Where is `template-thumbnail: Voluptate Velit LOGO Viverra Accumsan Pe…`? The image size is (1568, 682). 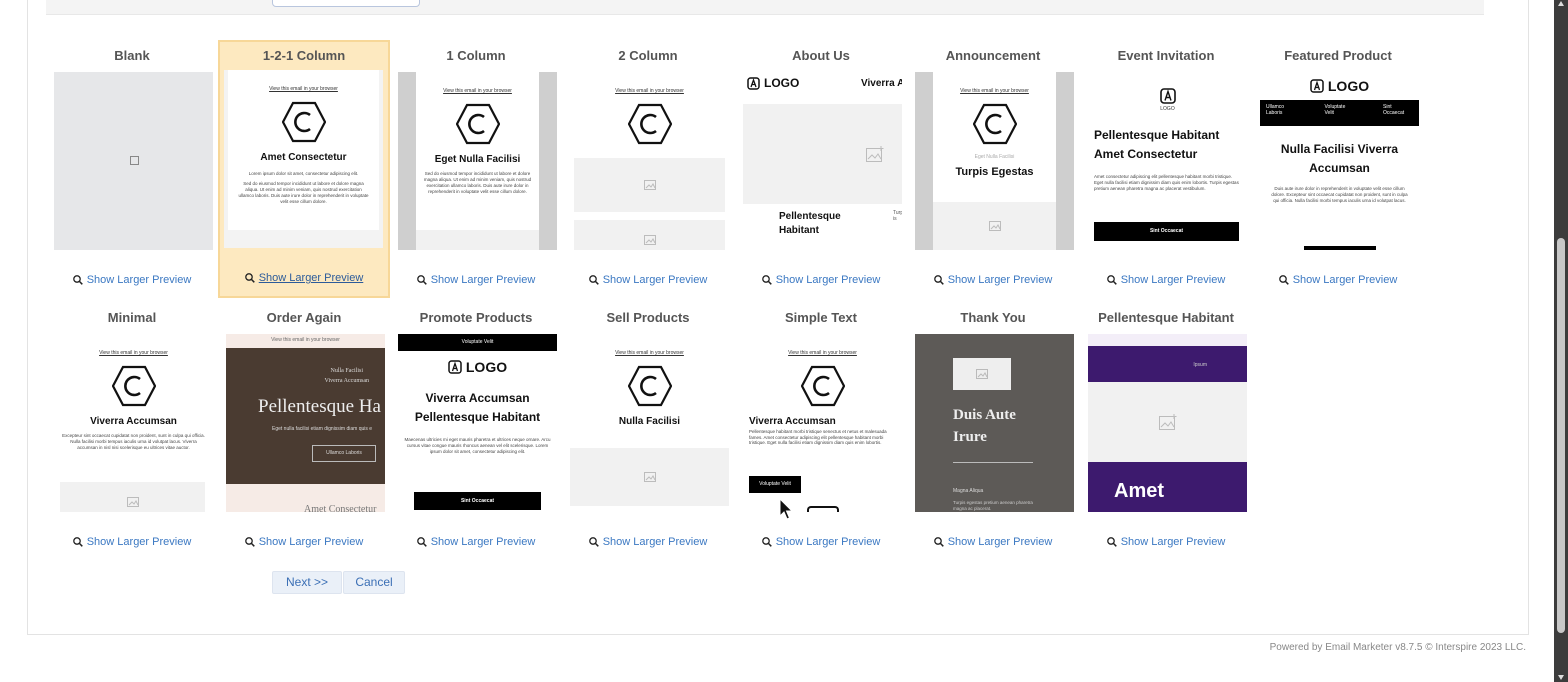 template-thumbnail: Voluptate Velit LOGO Viverra Accumsan Pe… is located at coordinates (477, 423).